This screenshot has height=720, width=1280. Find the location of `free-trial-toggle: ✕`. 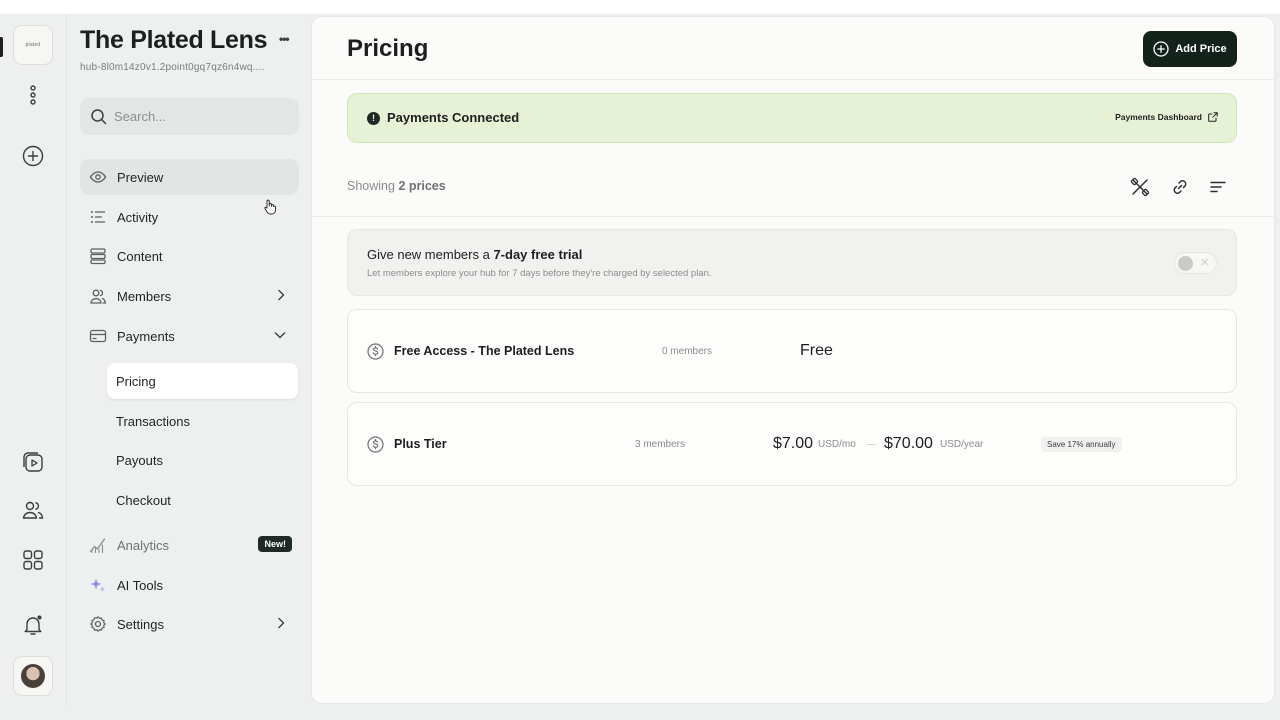

free-trial-toggle: ✕ is located at coordinates (1195, 263).